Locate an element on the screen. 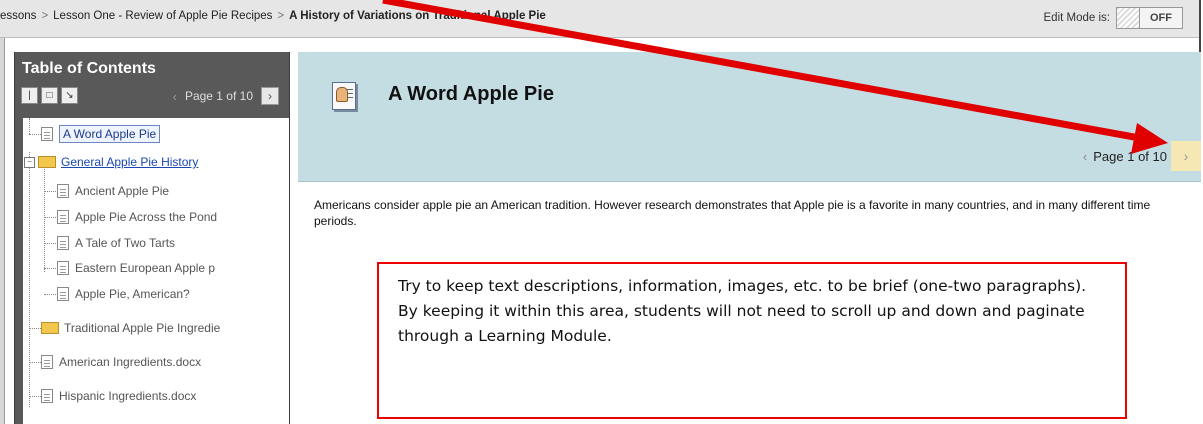 This screenshot has width=1203, height=424. toc-item: American Ingredients.docx is located at coordinates (121, 362).